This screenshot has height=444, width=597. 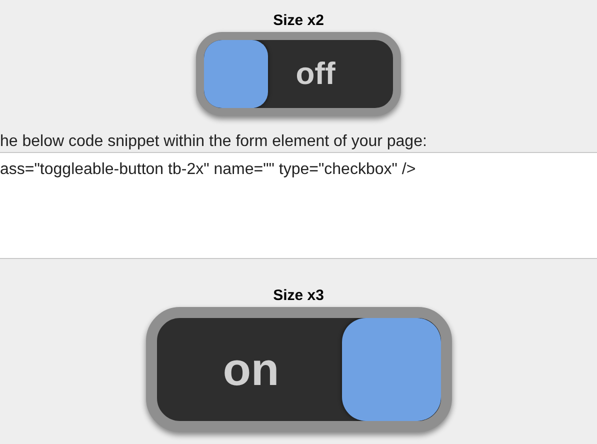 I want to click on toggle-switch: off, so click(x=298, y=74).